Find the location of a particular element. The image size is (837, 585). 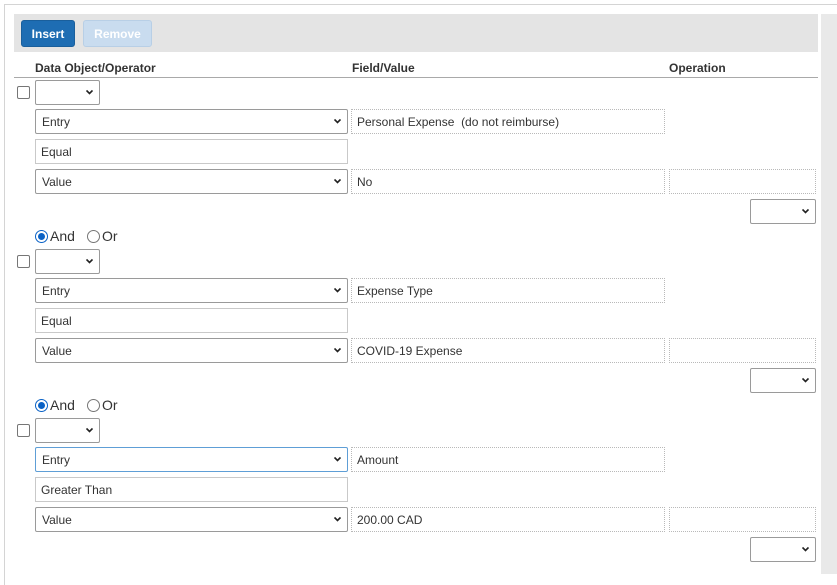

left-field-input: Personal Expense (do not reimburse) is located at coordinates (508, 121).